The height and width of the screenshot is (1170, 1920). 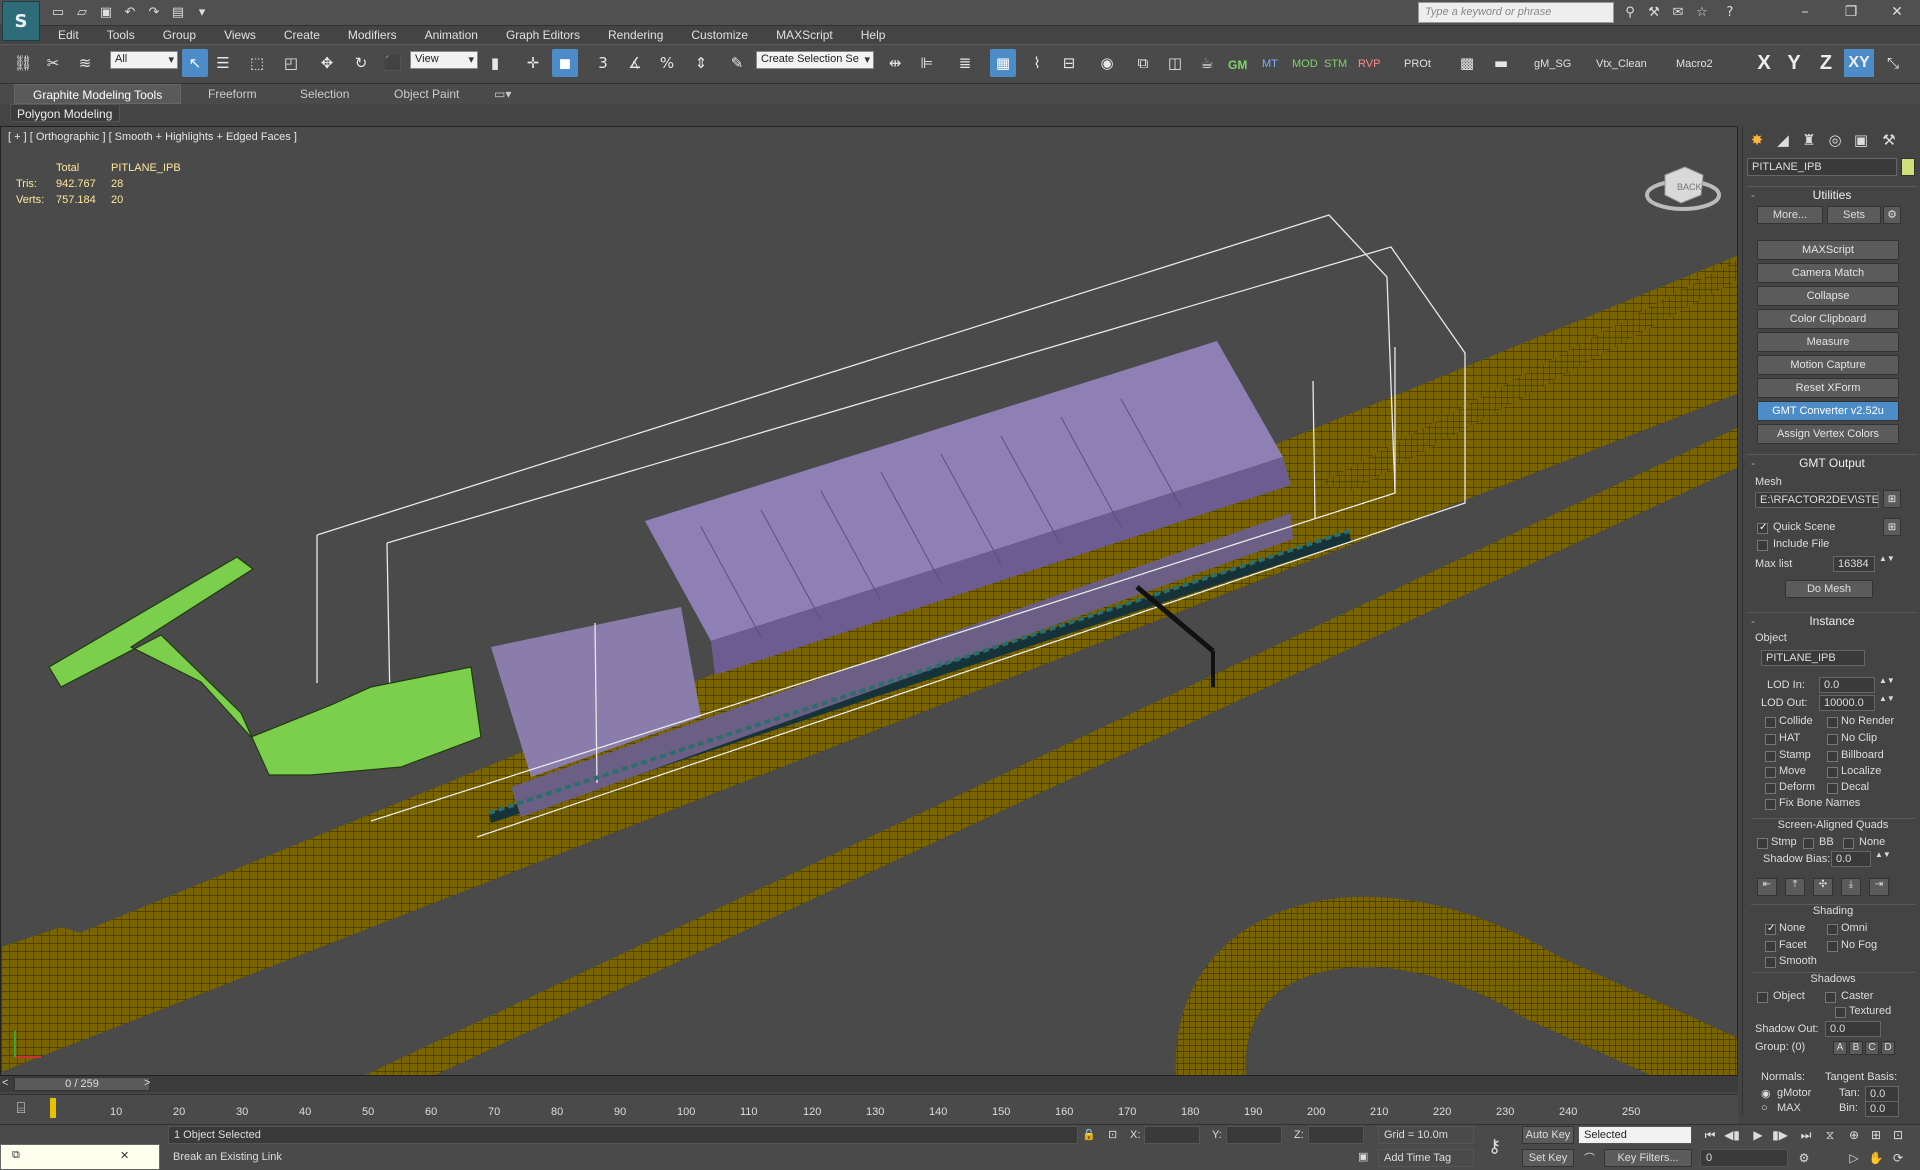 I want to click on menu-animation: Animation, so click(x=451, y=35).